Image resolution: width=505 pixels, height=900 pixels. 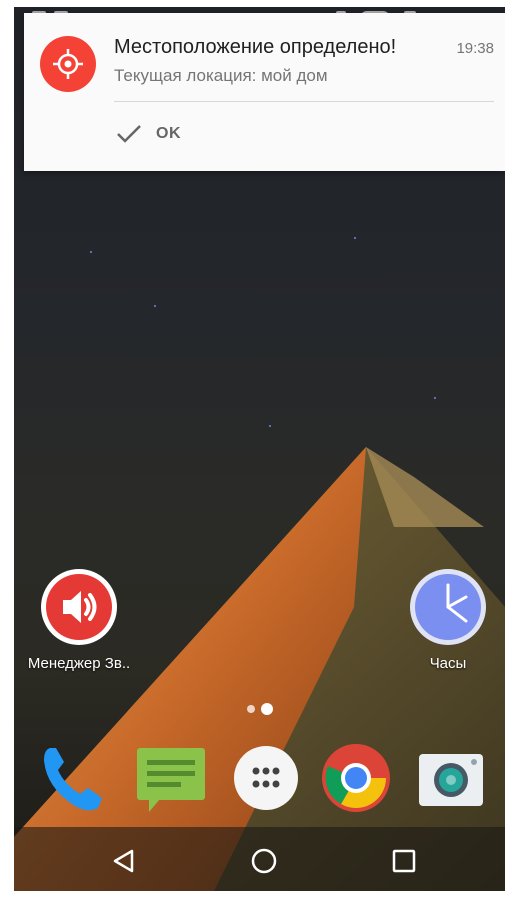 I want to click on camera-icon, so click(x=451, y=780).